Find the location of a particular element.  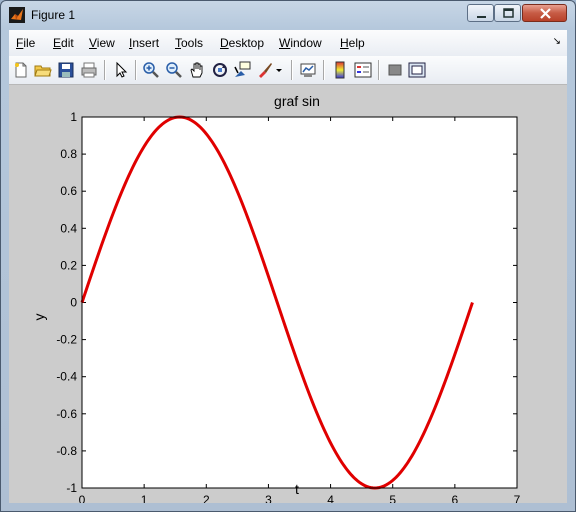

y-tick-label: -0.8 is located at coordinates (66, 451).